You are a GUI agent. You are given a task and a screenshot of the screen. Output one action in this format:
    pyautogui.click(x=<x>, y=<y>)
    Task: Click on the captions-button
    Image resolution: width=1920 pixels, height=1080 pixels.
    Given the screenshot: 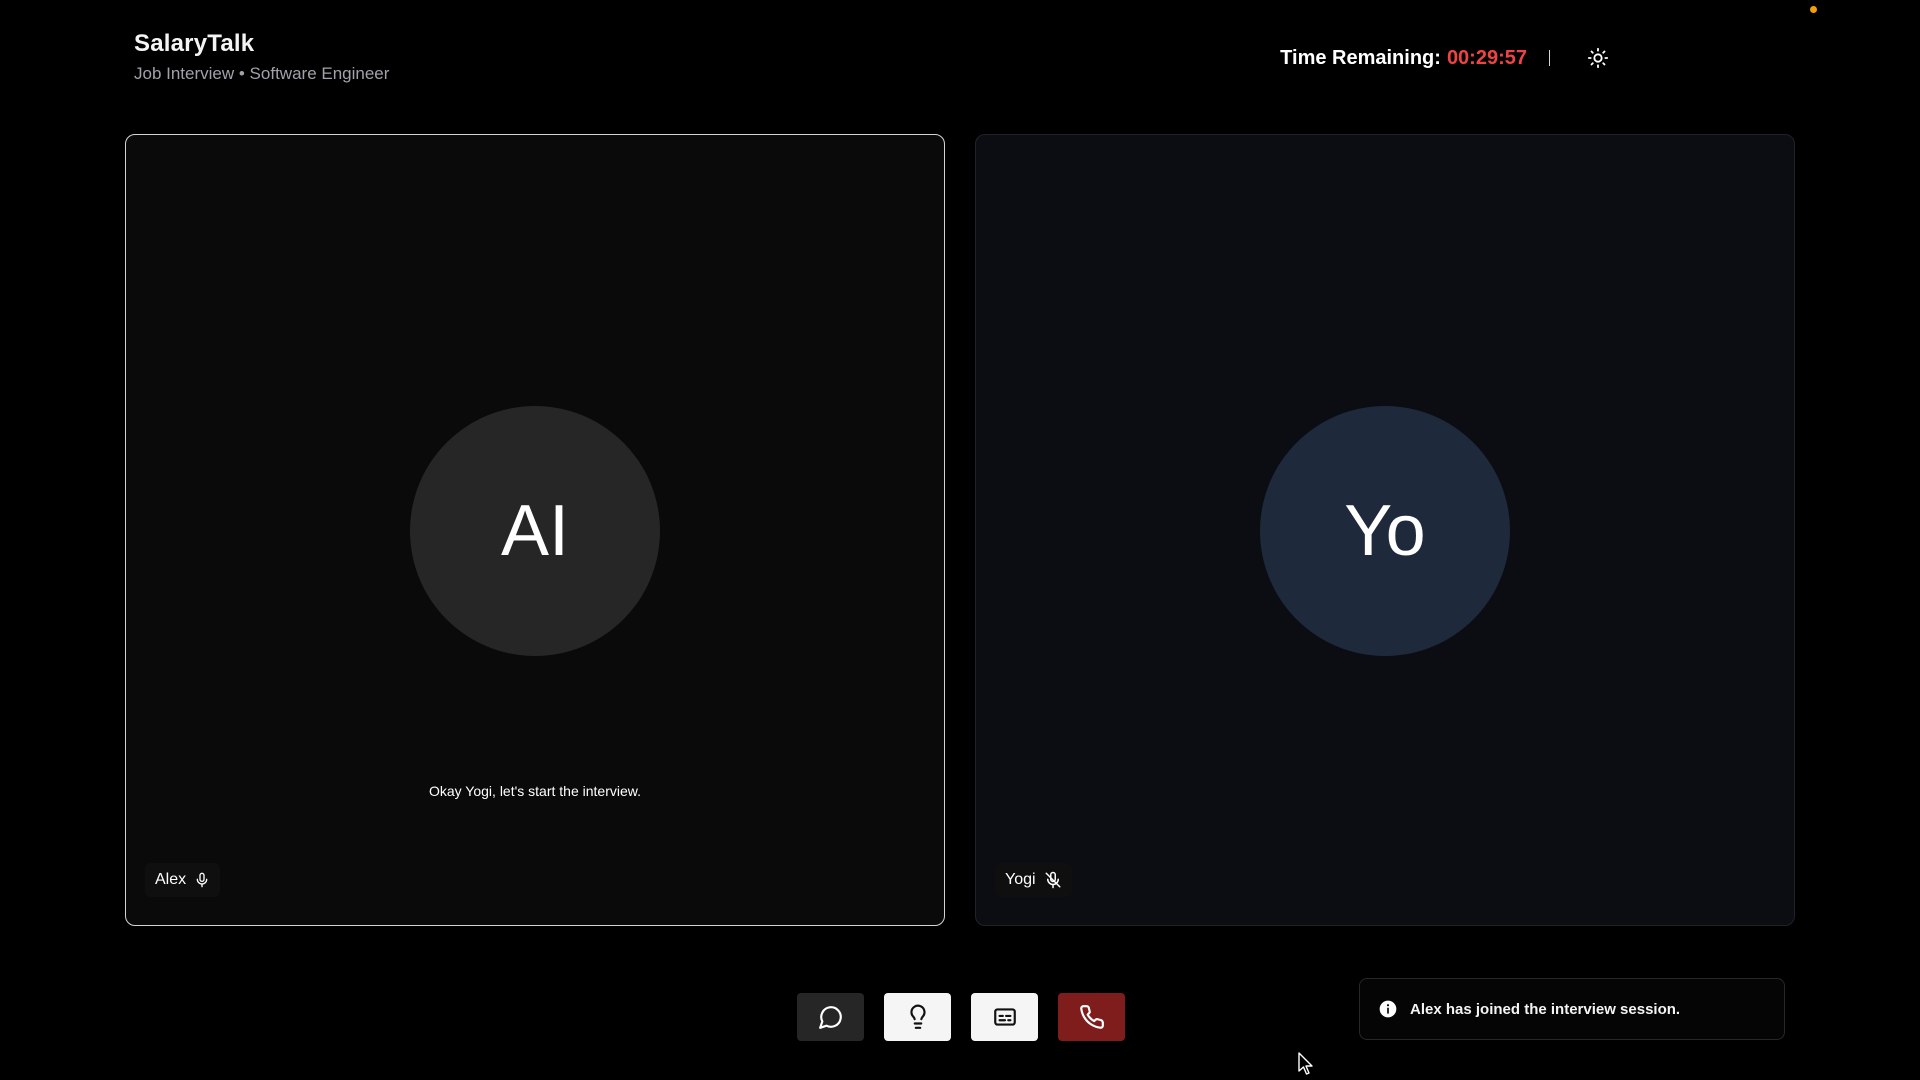 What is the action you would take?
    pyautogui.click(x=1004, y=1017)
    